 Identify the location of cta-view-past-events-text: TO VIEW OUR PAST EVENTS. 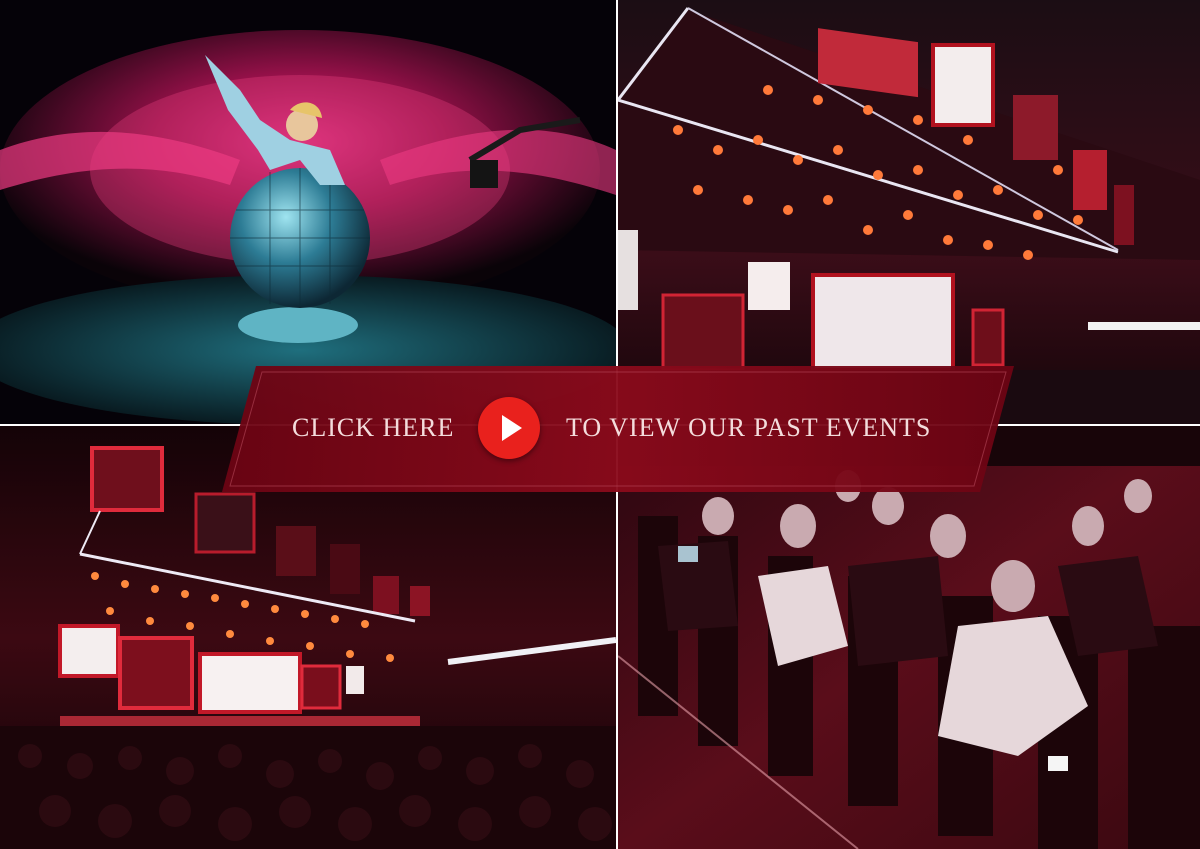
(748, 428).